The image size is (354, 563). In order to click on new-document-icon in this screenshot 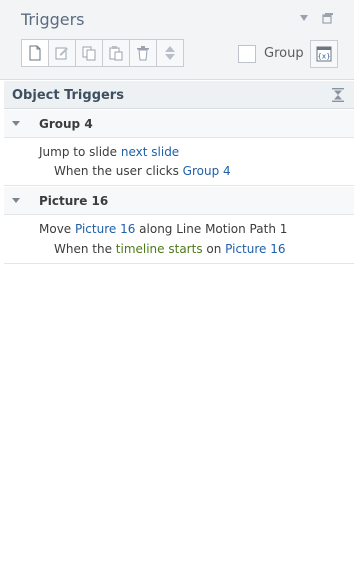, I will do `click(35, 53)`.